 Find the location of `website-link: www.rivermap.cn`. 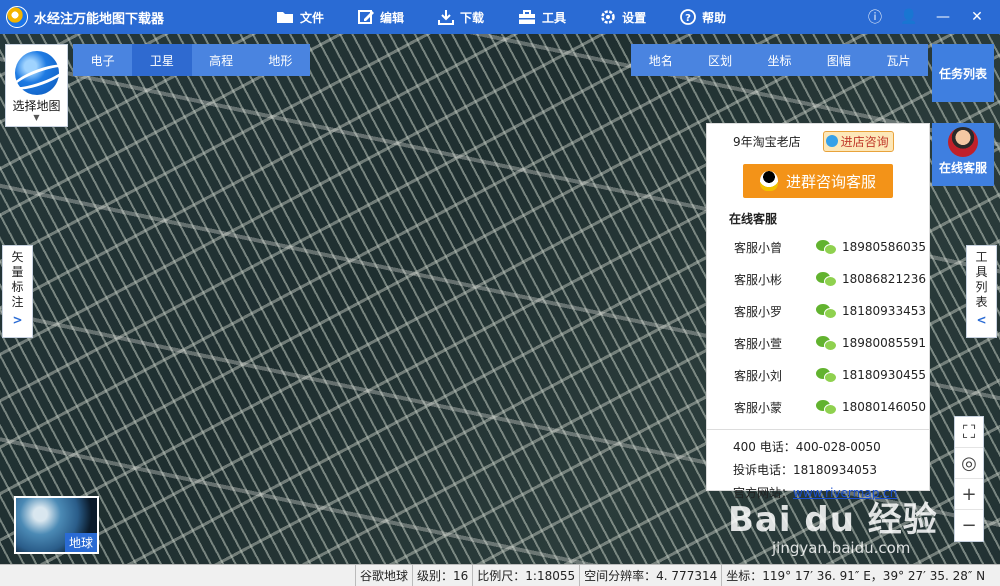

website-link: www.rivermap.cn is located at coordinates (845, 493).